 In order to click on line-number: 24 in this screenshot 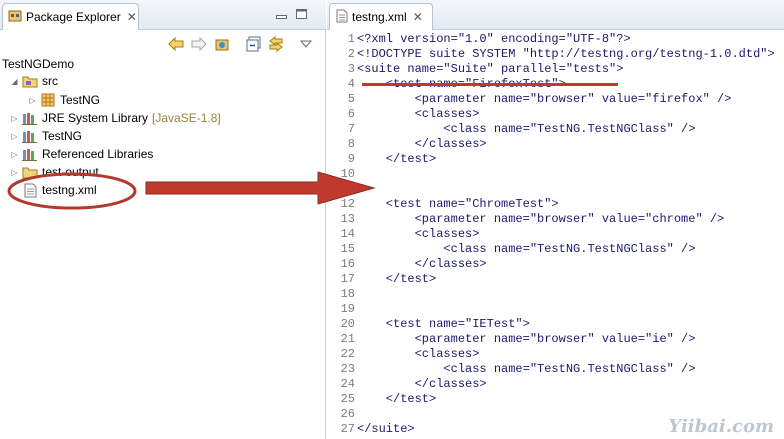, I will do `click(347, 384)`.